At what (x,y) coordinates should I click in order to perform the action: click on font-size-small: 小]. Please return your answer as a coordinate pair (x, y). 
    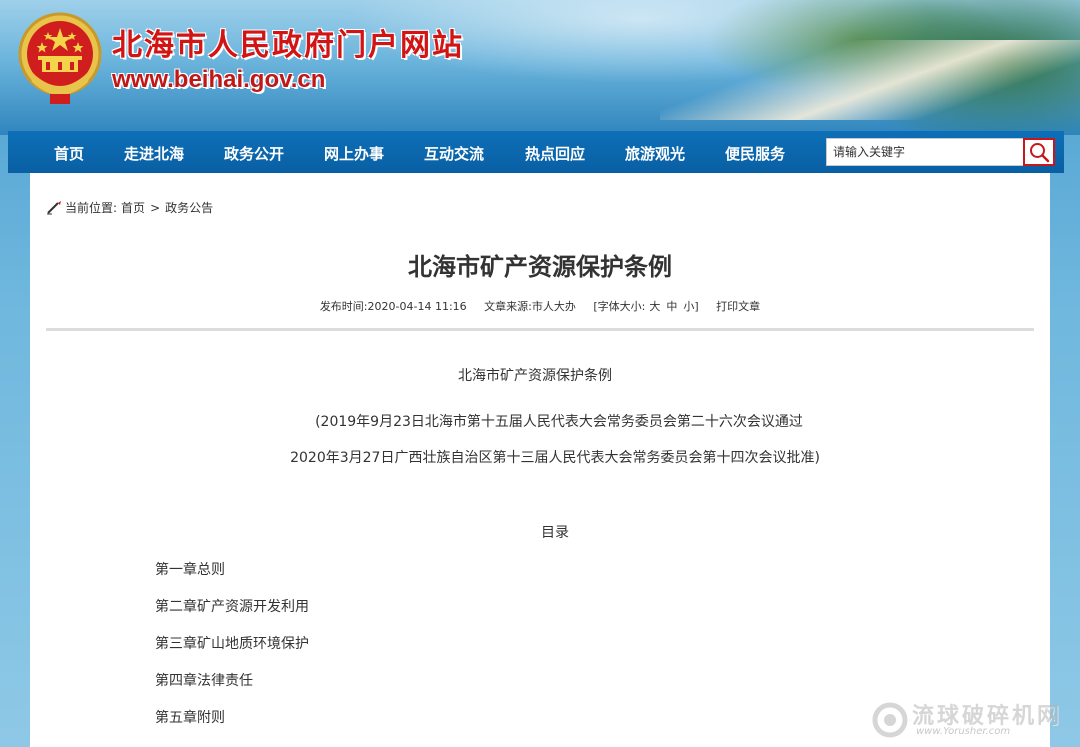
    Looking at the image, I should click on (690, 306).